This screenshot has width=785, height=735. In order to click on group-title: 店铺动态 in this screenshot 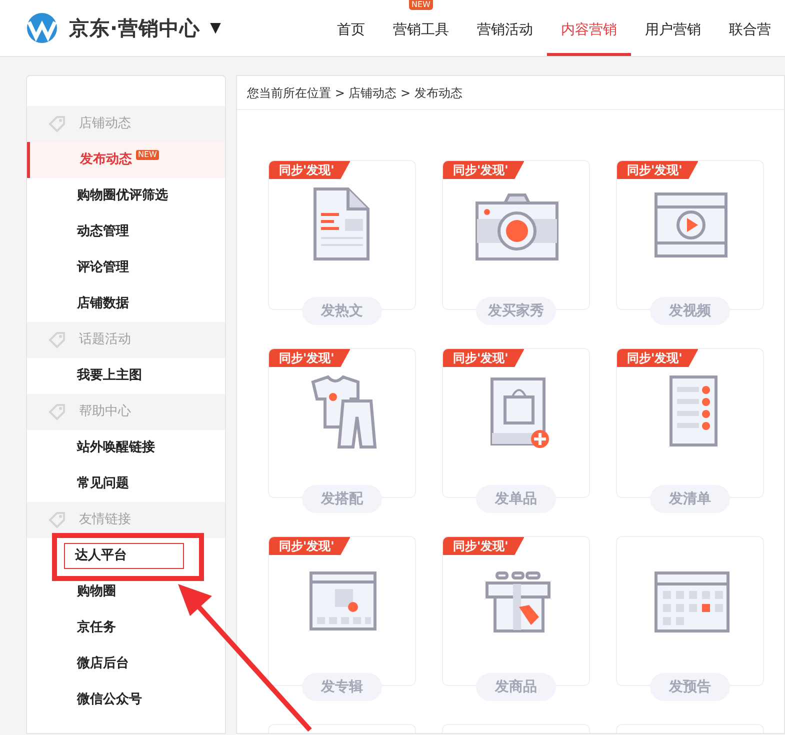, I will do `click(105, 124)`.